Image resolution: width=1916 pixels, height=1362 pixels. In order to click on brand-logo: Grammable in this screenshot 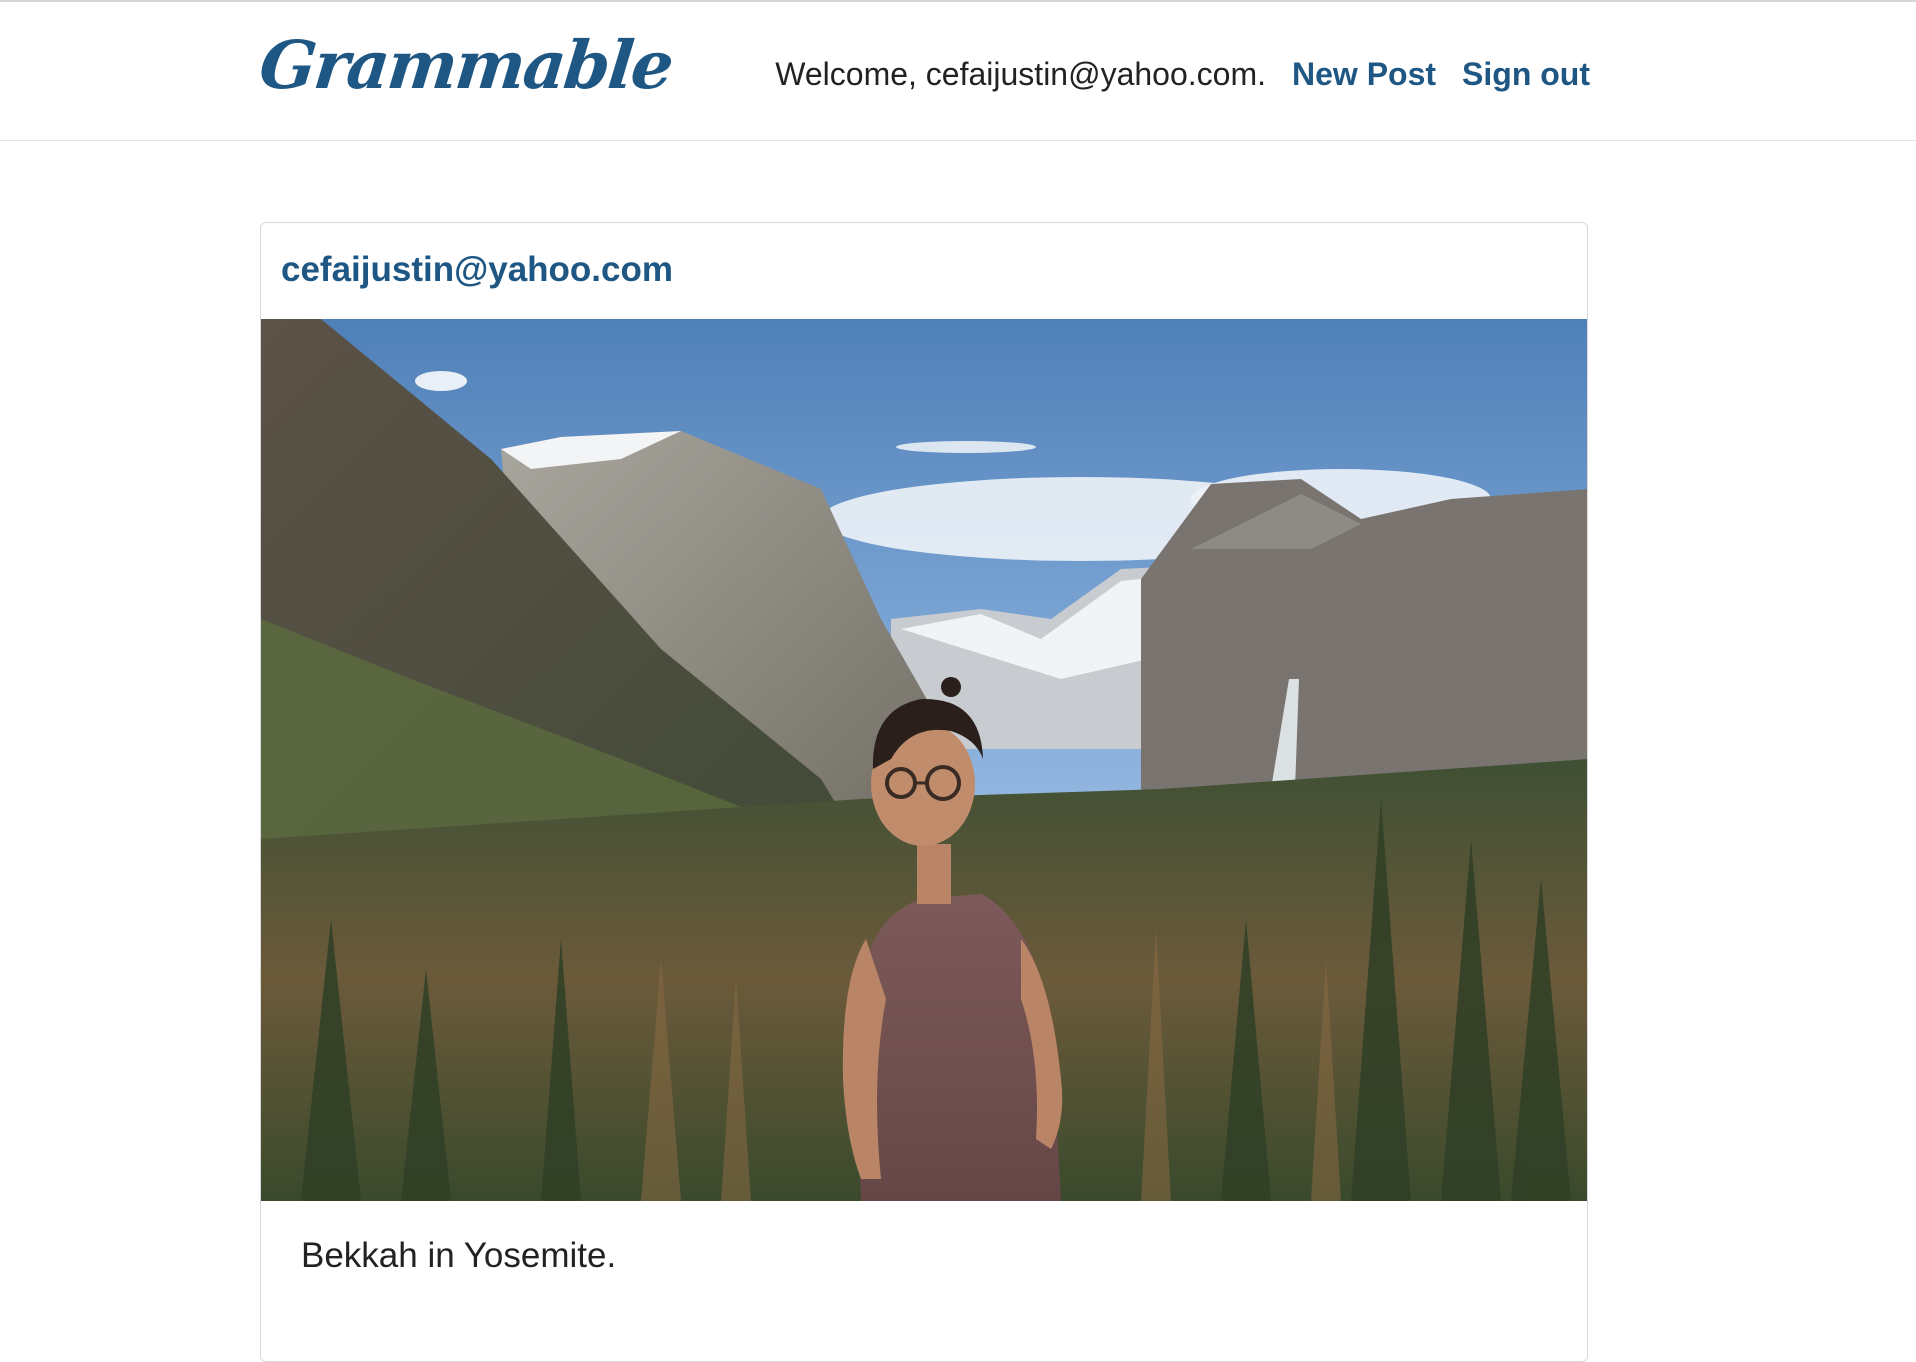, I will do `click(466, 65)`.